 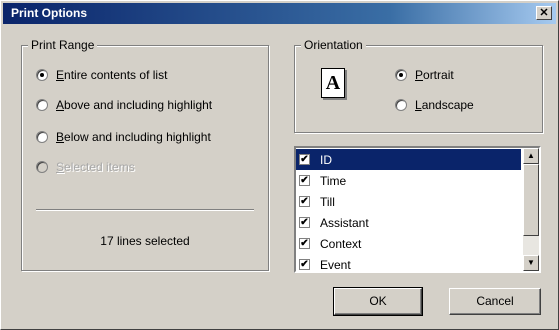 I want to click on close-button: ✕, so click(x=544, y=13).